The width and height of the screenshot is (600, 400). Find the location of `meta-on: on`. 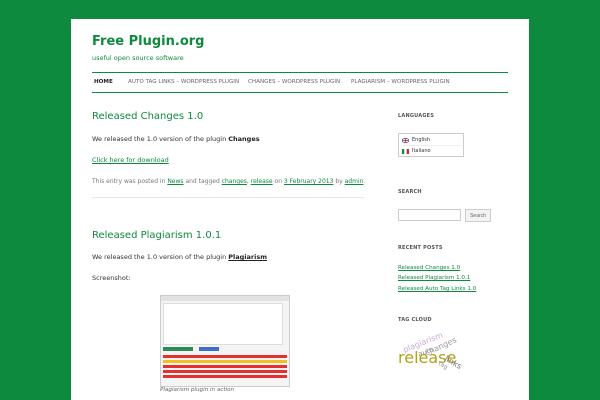

meta-on: on is located at coordinates (278, 181).